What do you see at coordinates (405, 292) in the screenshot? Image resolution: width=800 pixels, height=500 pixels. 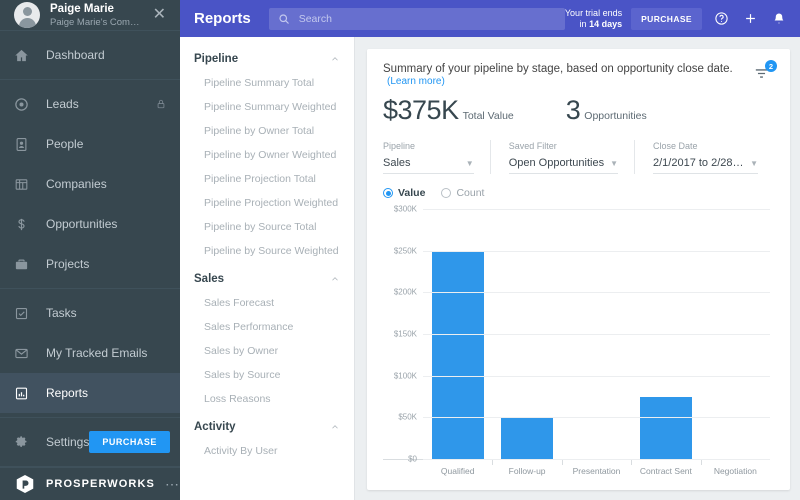 I see `y-axis-tick-label: $200K` at bounding box center [405, 292].